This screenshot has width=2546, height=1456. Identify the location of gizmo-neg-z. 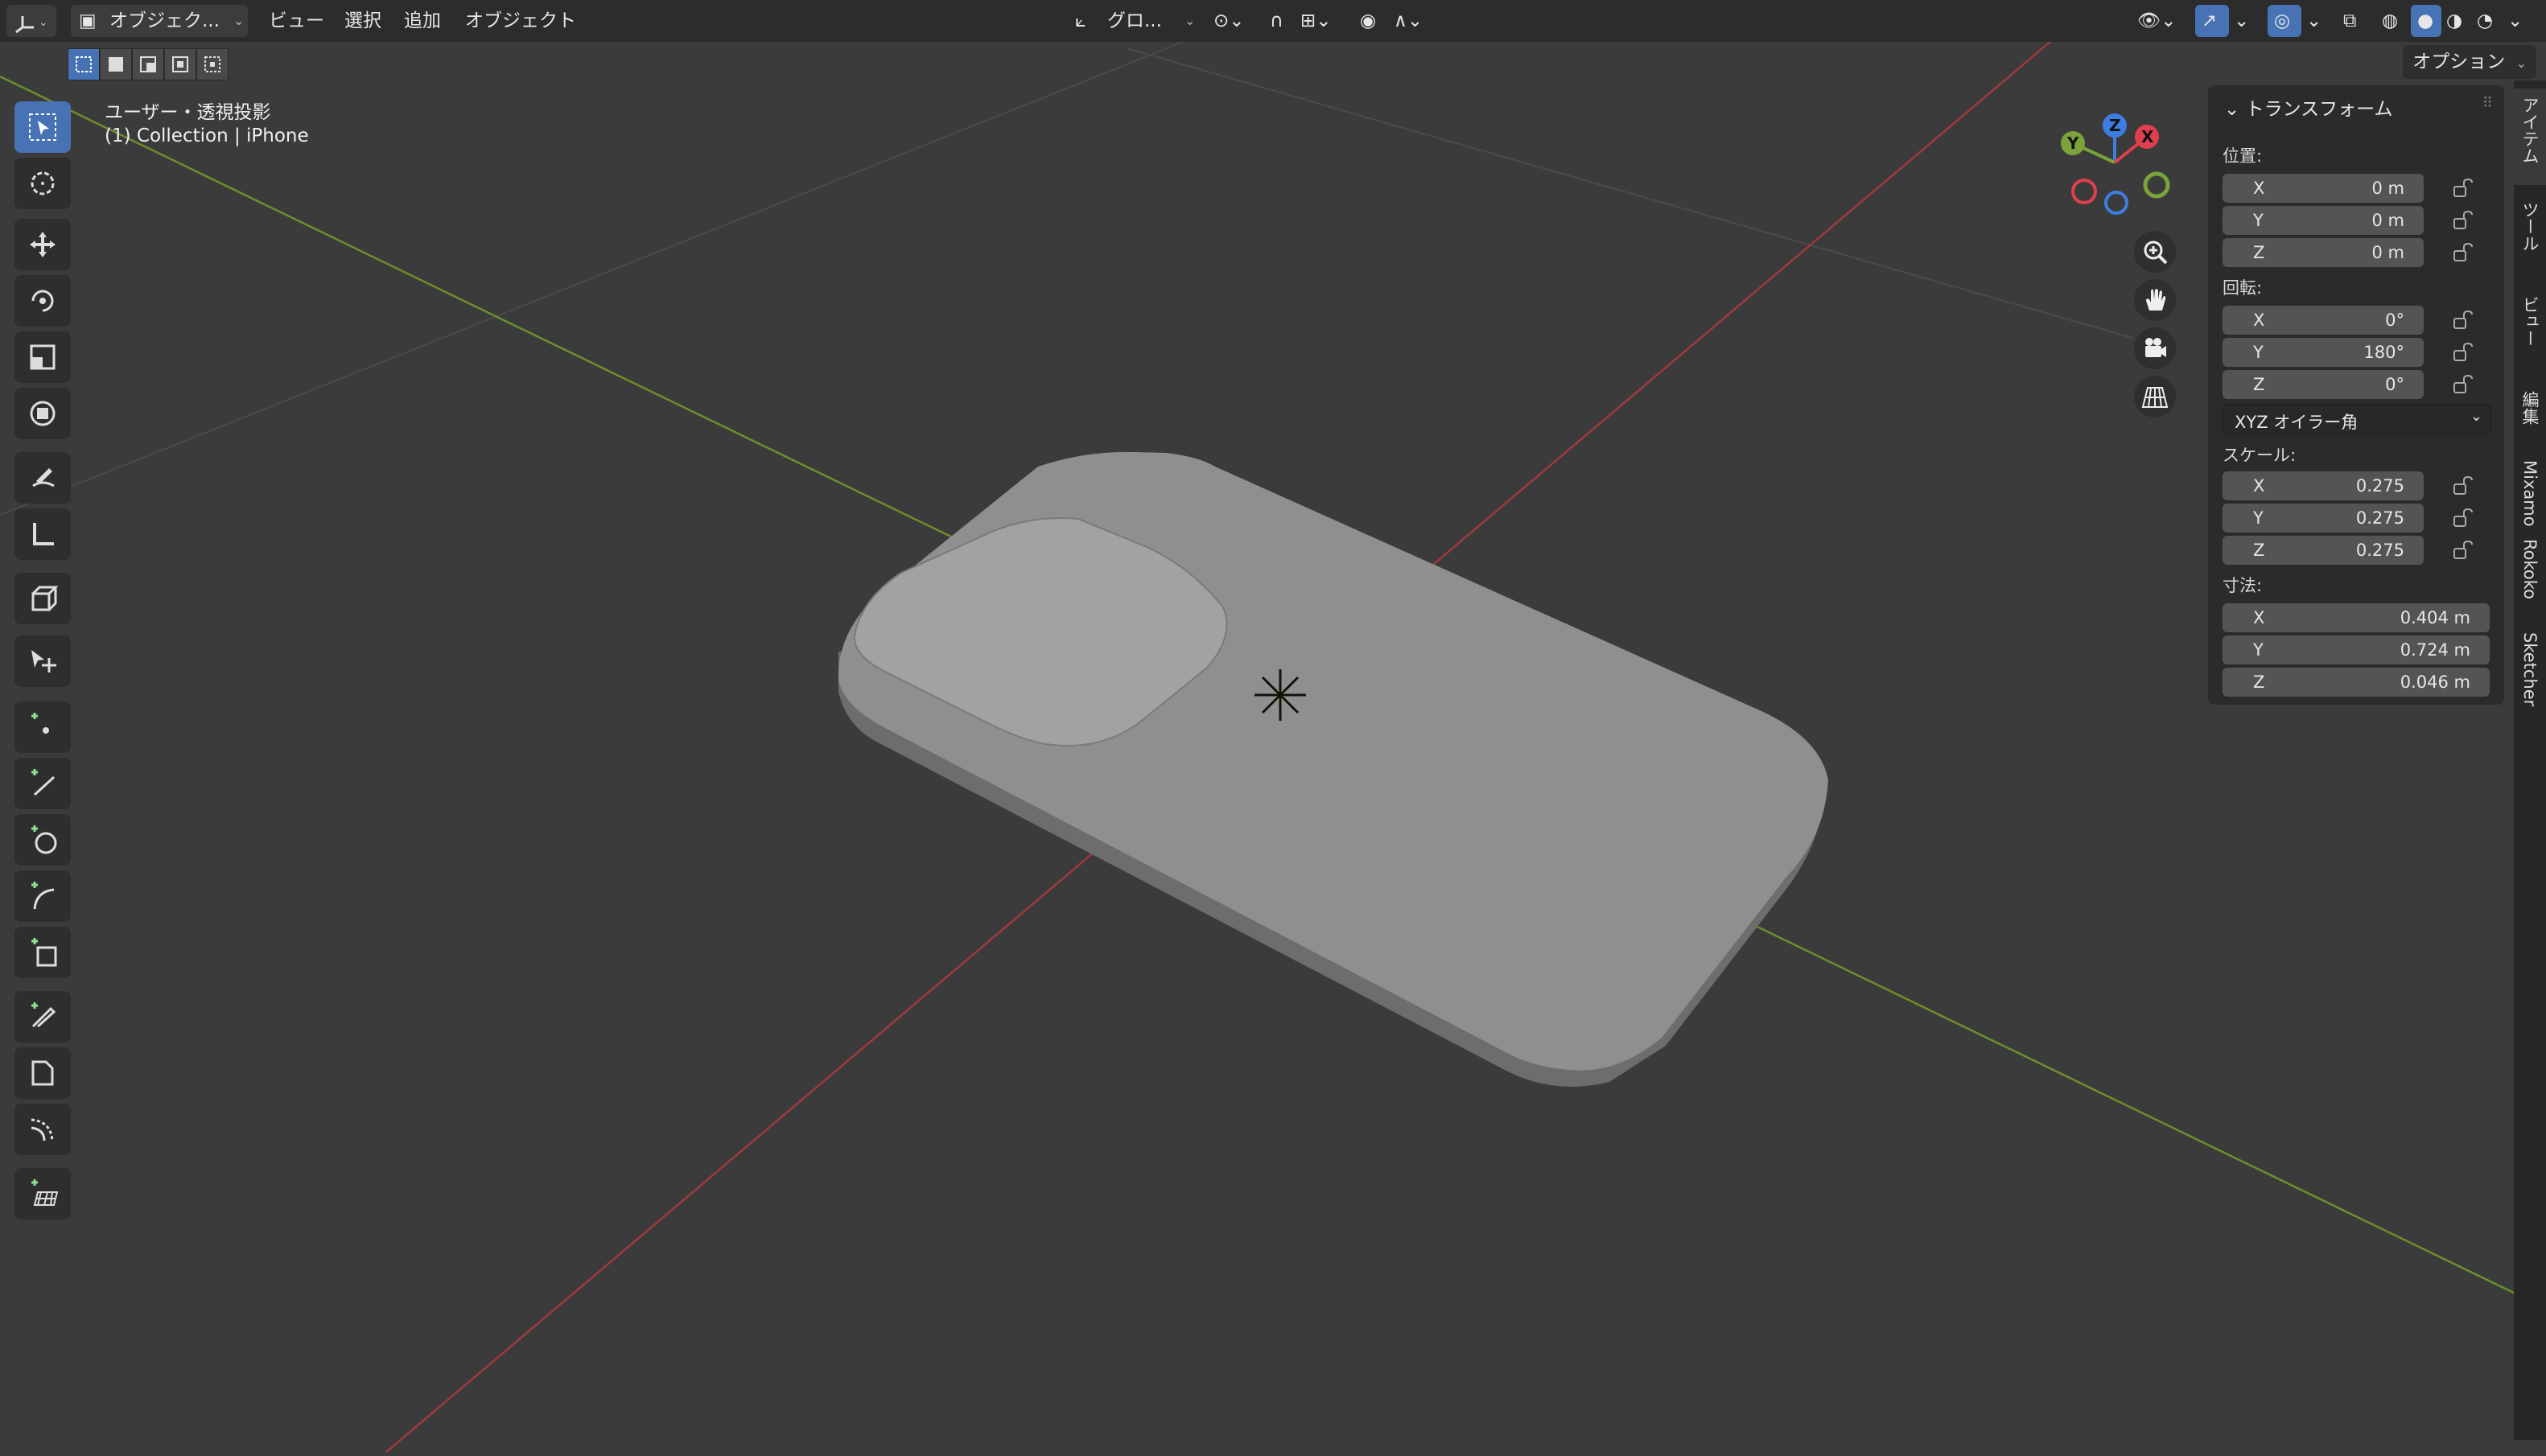
(2116, 203).